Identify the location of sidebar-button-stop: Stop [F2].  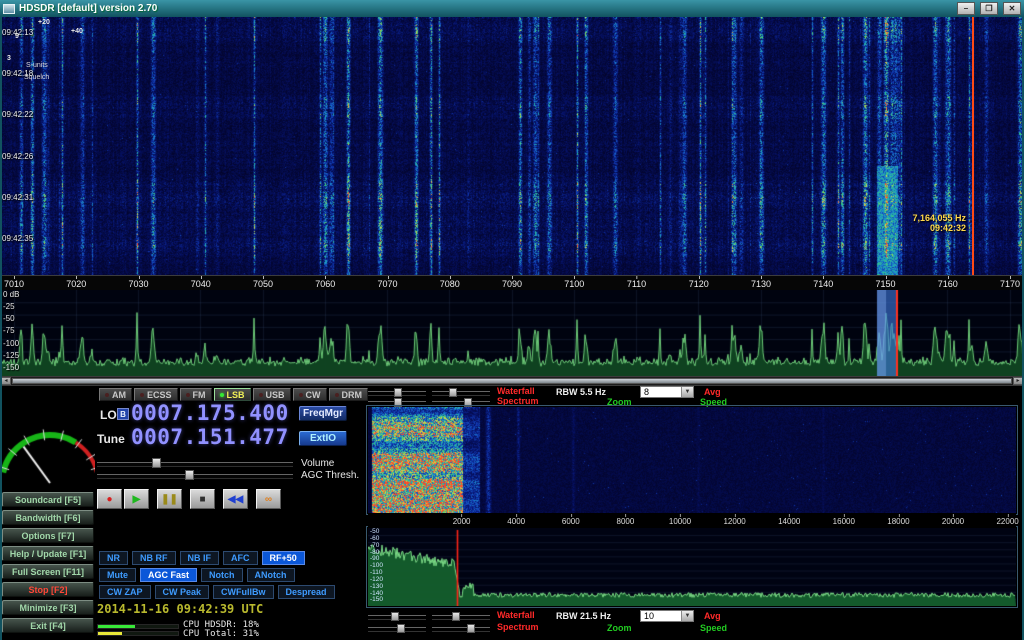
(48, 589).